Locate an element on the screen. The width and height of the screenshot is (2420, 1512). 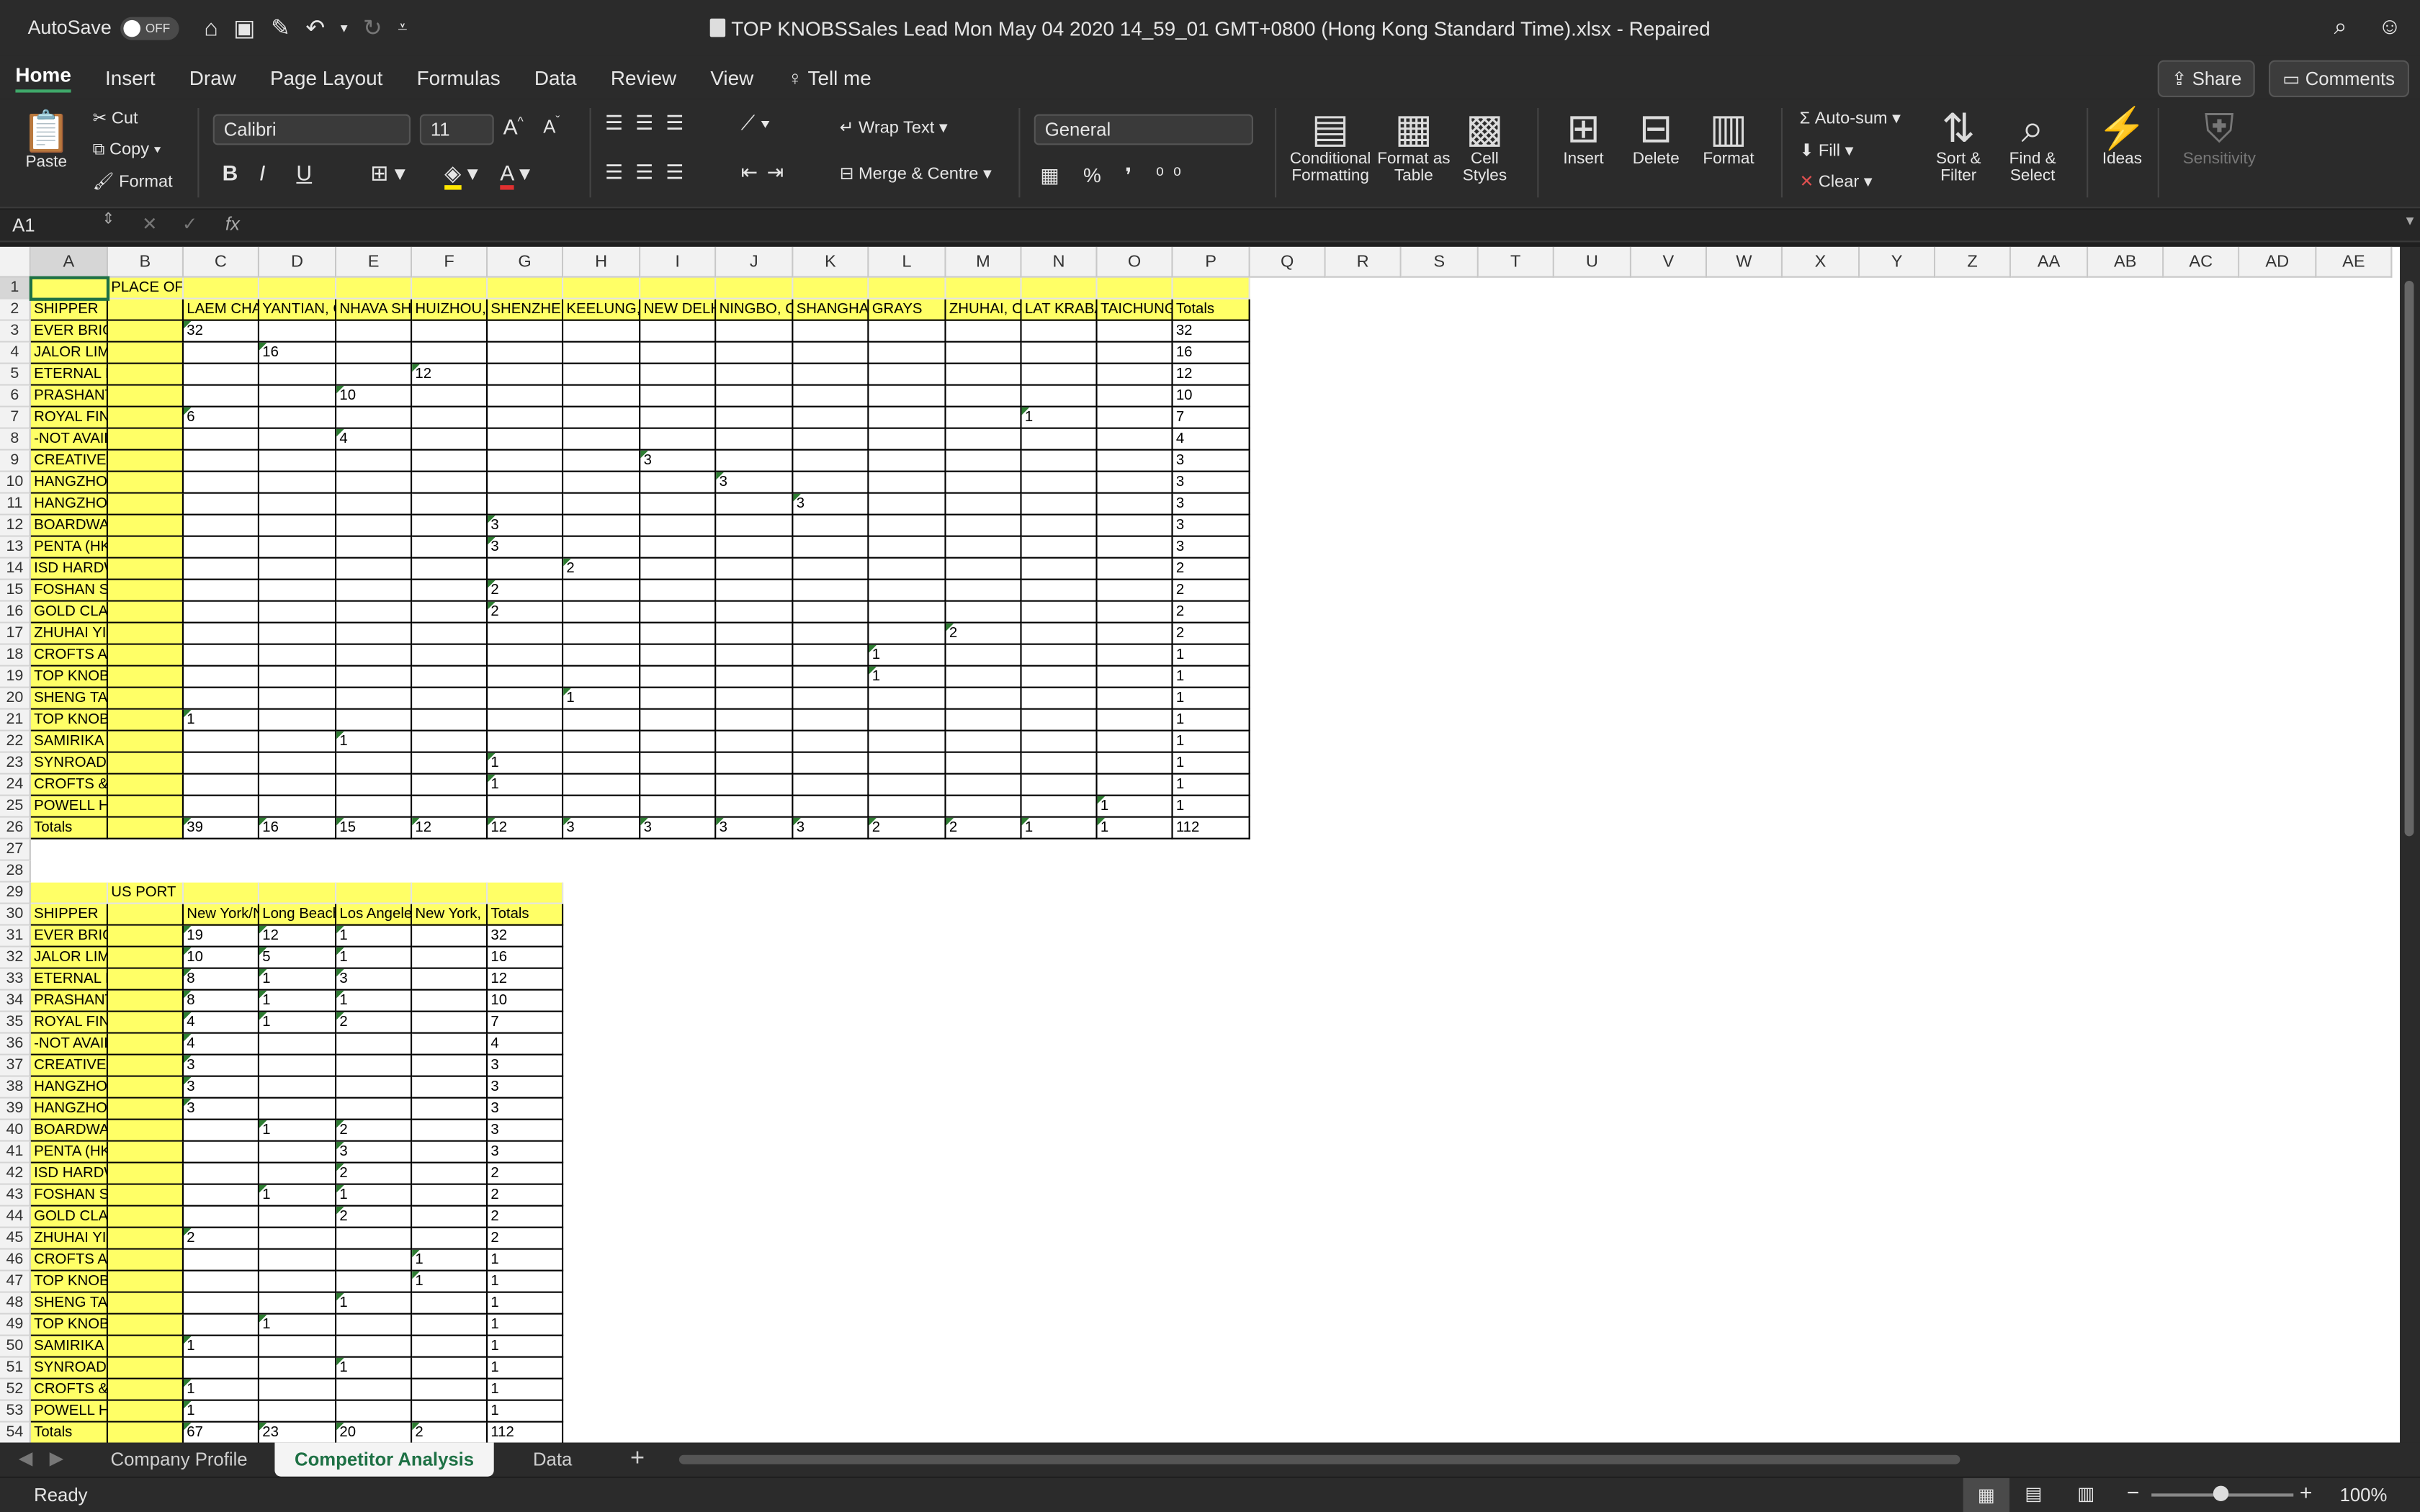
cell: BOARDWALK HOME FU is located at coordinates (69, 1131).